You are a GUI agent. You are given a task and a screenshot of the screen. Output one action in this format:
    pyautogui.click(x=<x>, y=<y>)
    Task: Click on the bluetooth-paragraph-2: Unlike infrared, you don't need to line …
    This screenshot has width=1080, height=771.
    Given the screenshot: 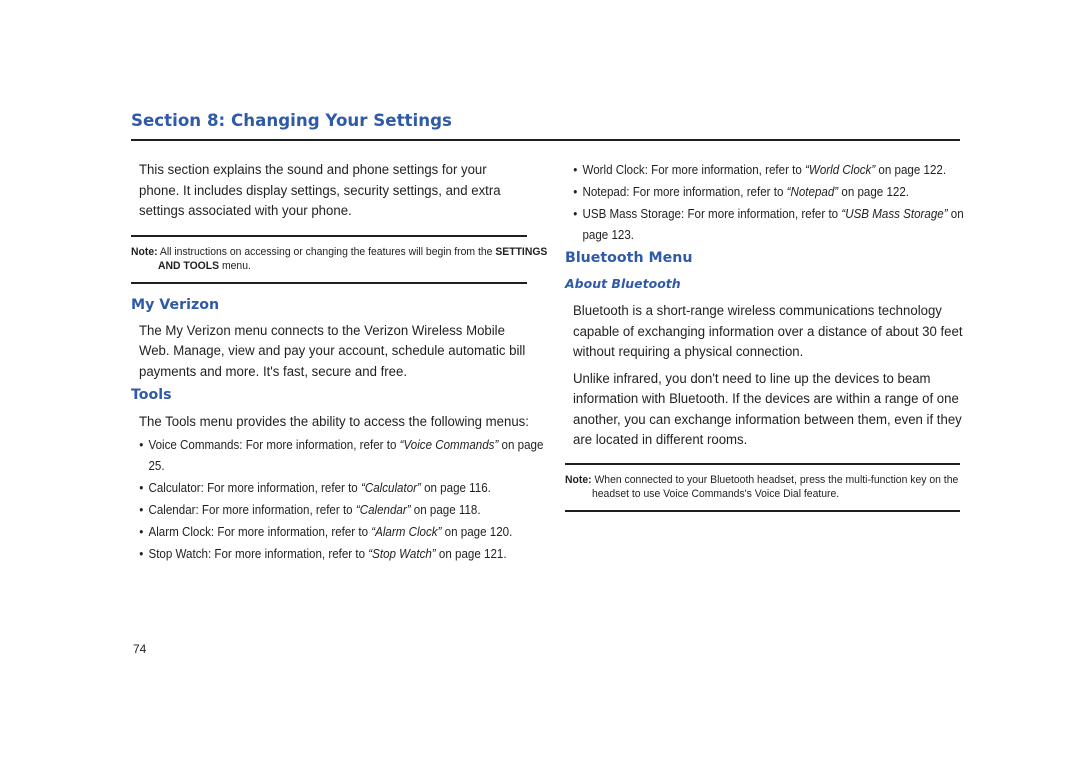 What is the action you would take?
    pyautogui.click(x=767, y=409)
    